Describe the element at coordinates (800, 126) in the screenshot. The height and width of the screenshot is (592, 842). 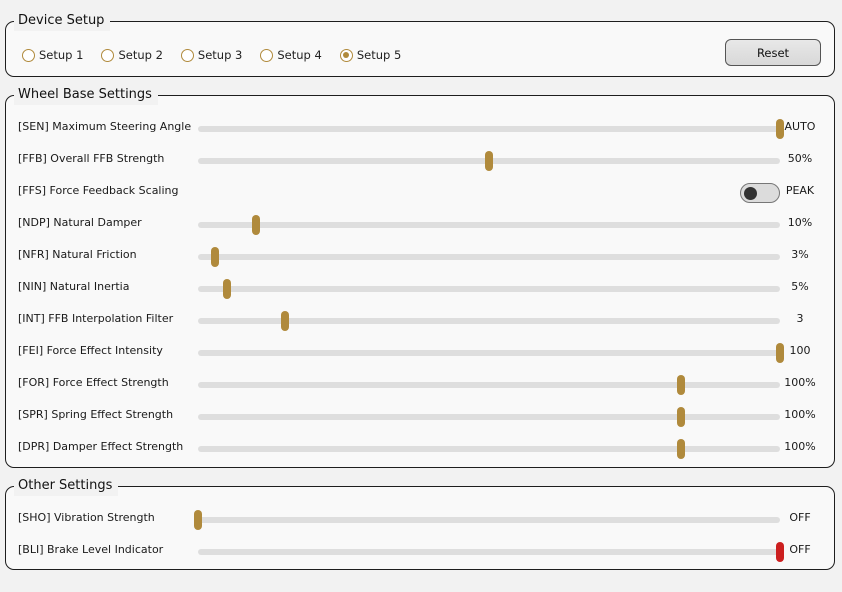
I see `setting-value: AUTO` at that location.